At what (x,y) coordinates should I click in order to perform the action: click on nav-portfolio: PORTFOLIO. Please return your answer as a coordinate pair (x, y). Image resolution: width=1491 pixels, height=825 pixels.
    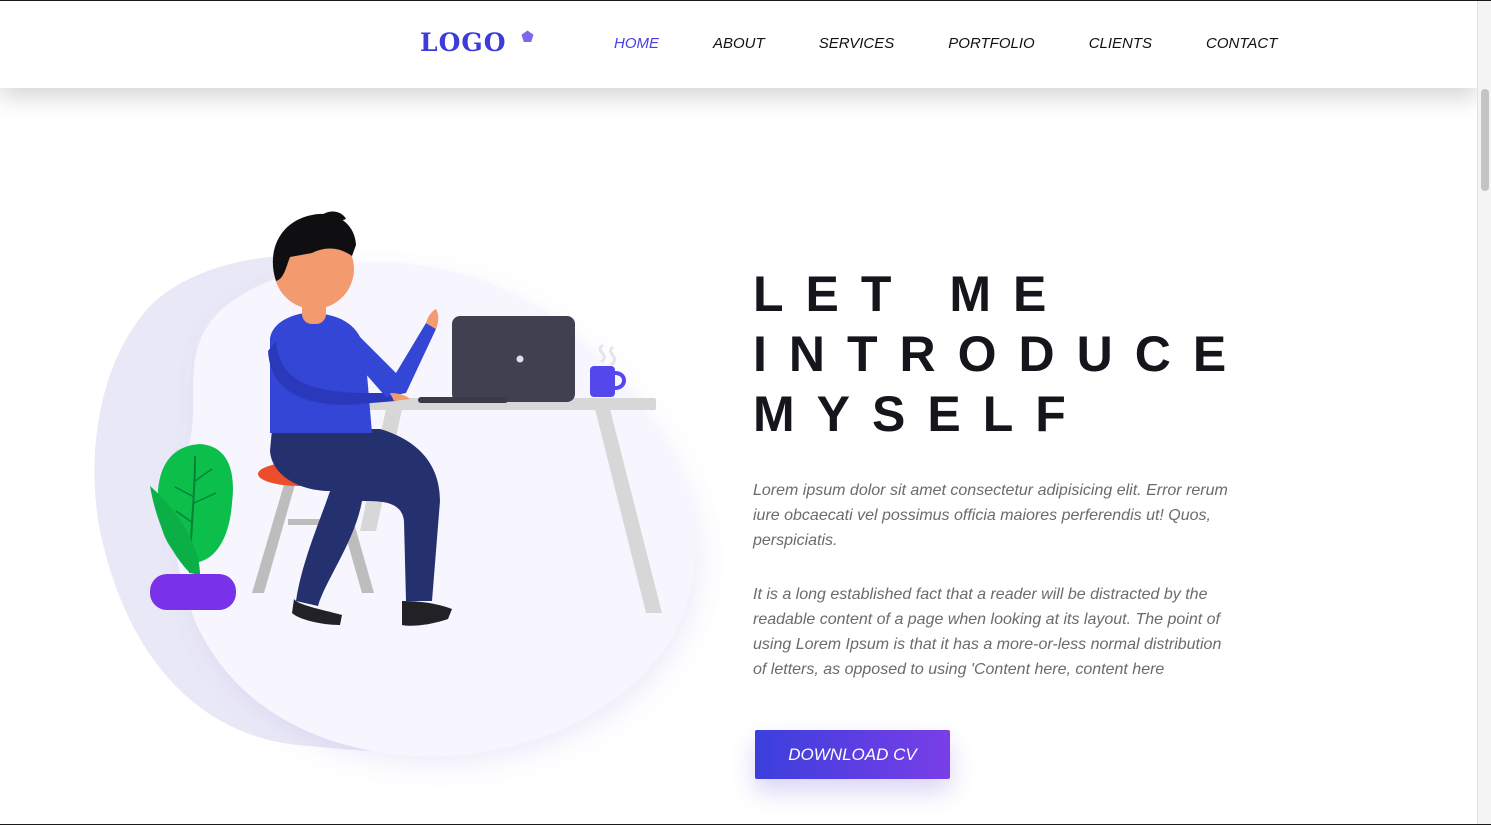
    Looking at the image, I should click on (991, 44).